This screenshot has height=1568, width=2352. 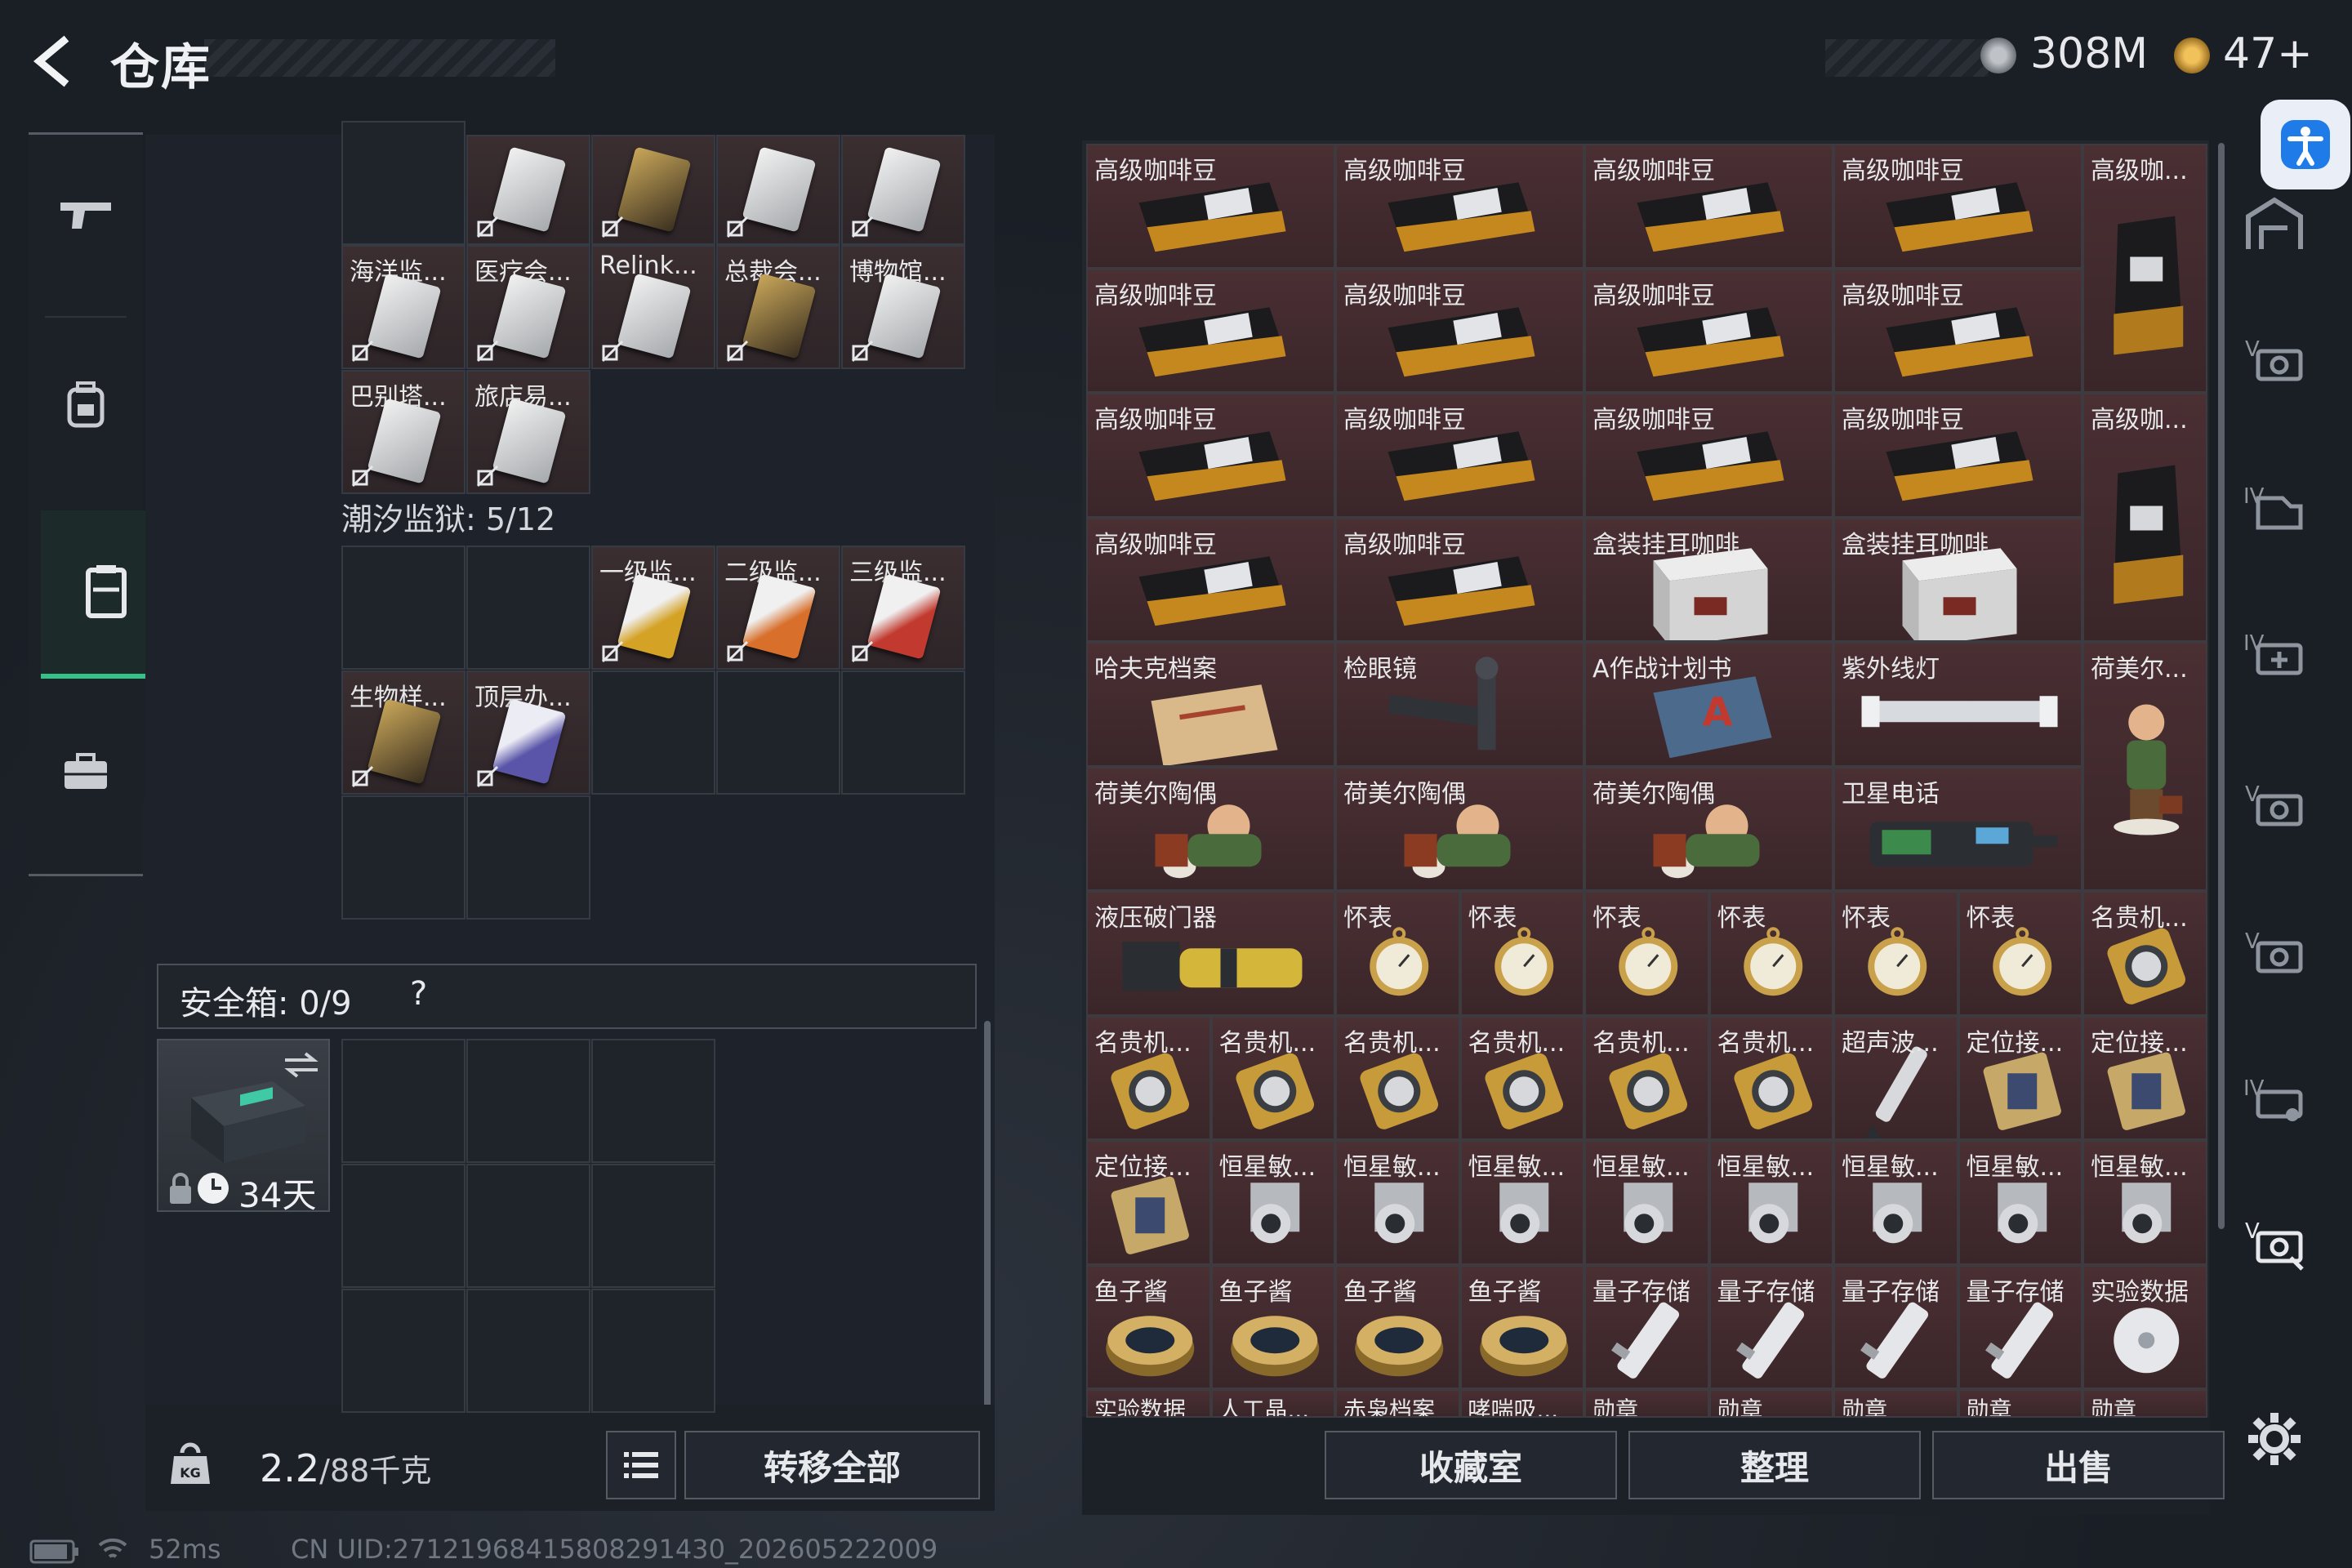 I want to click on sell-button: 出售, so click(x=2078, y=1465).